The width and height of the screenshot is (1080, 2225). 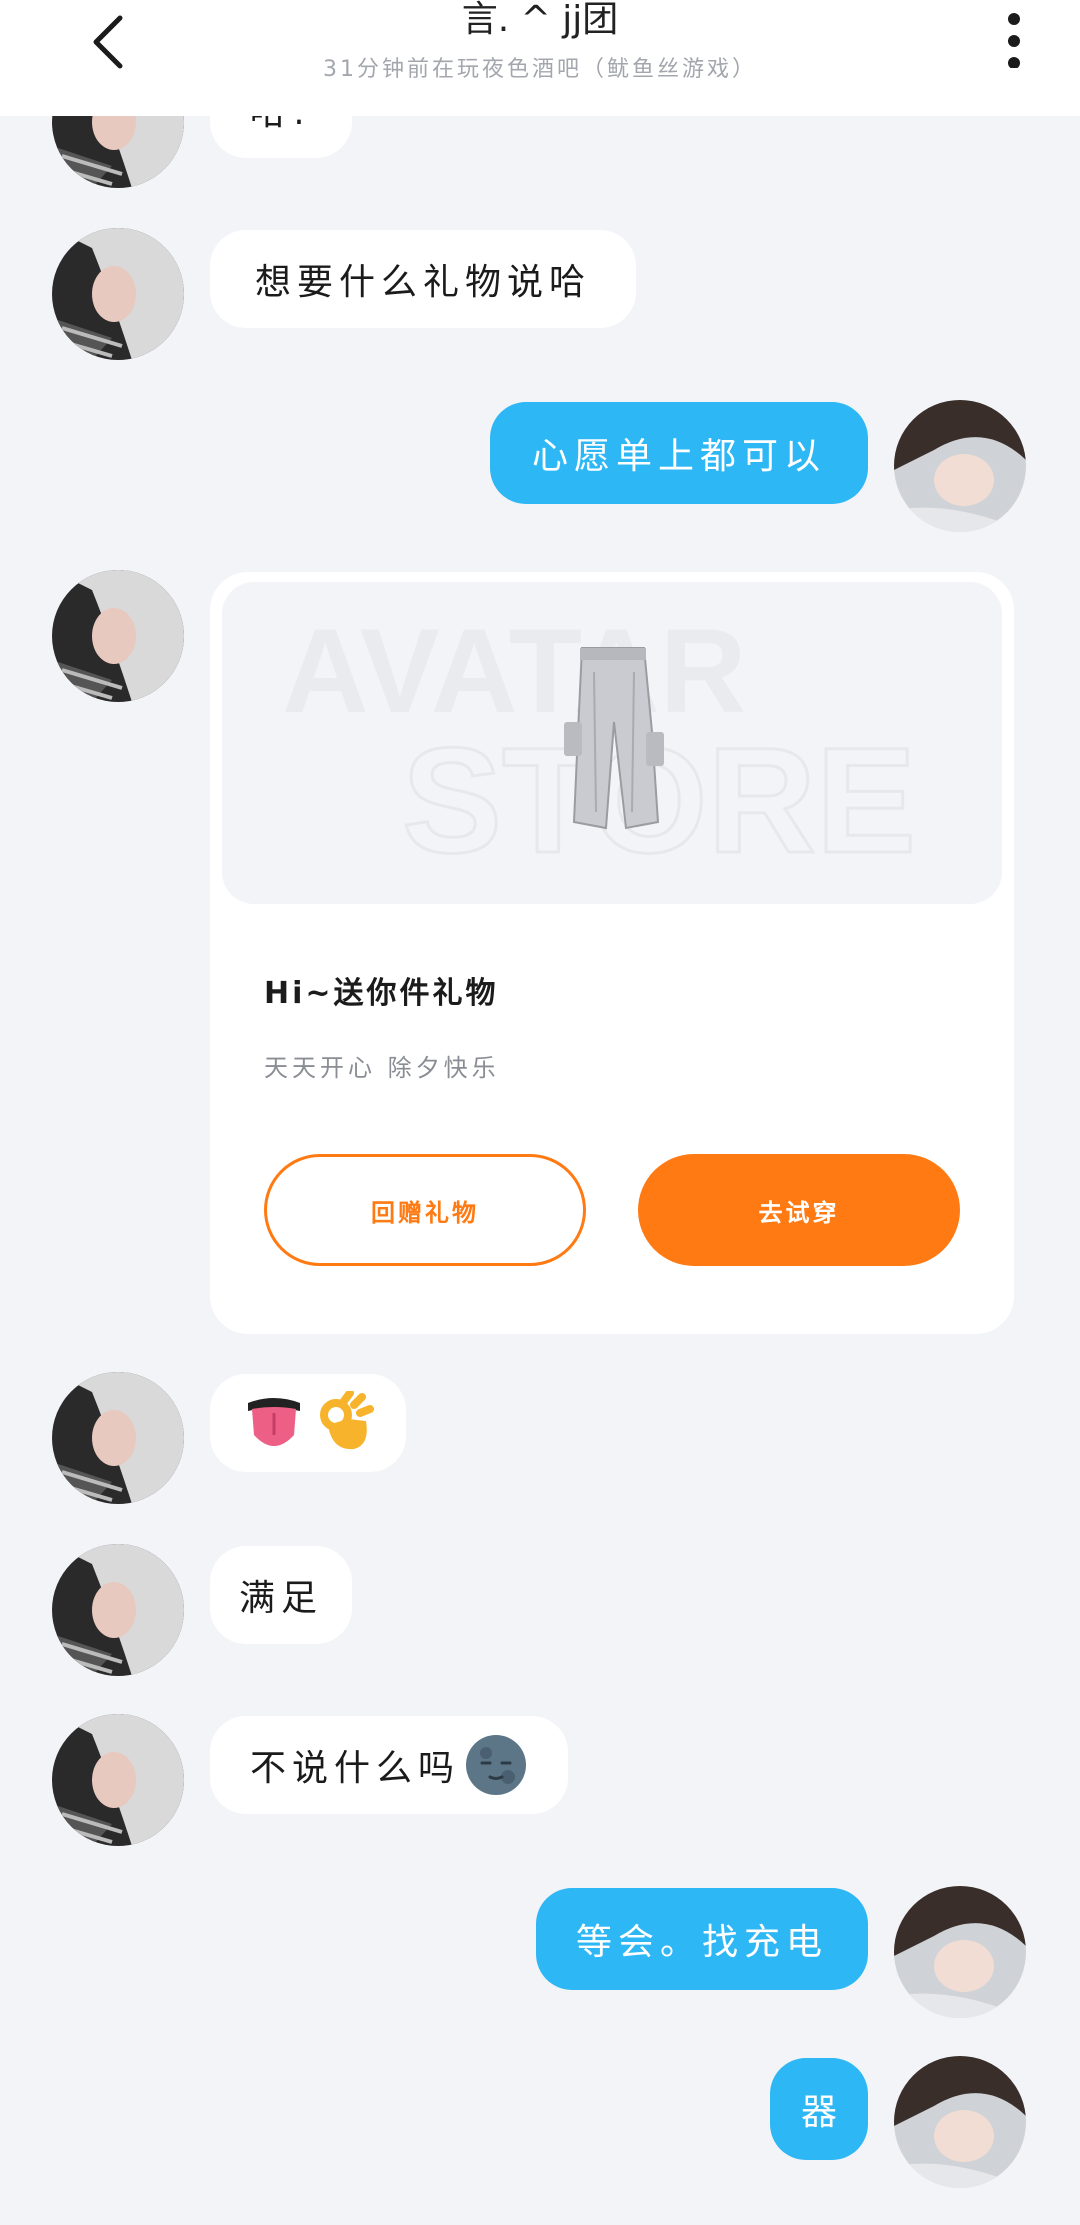 What do you see at coordinates (308, 1423) in the screenshot?
I see `message-bubble-incoming` at bounding box center [308, 1423].